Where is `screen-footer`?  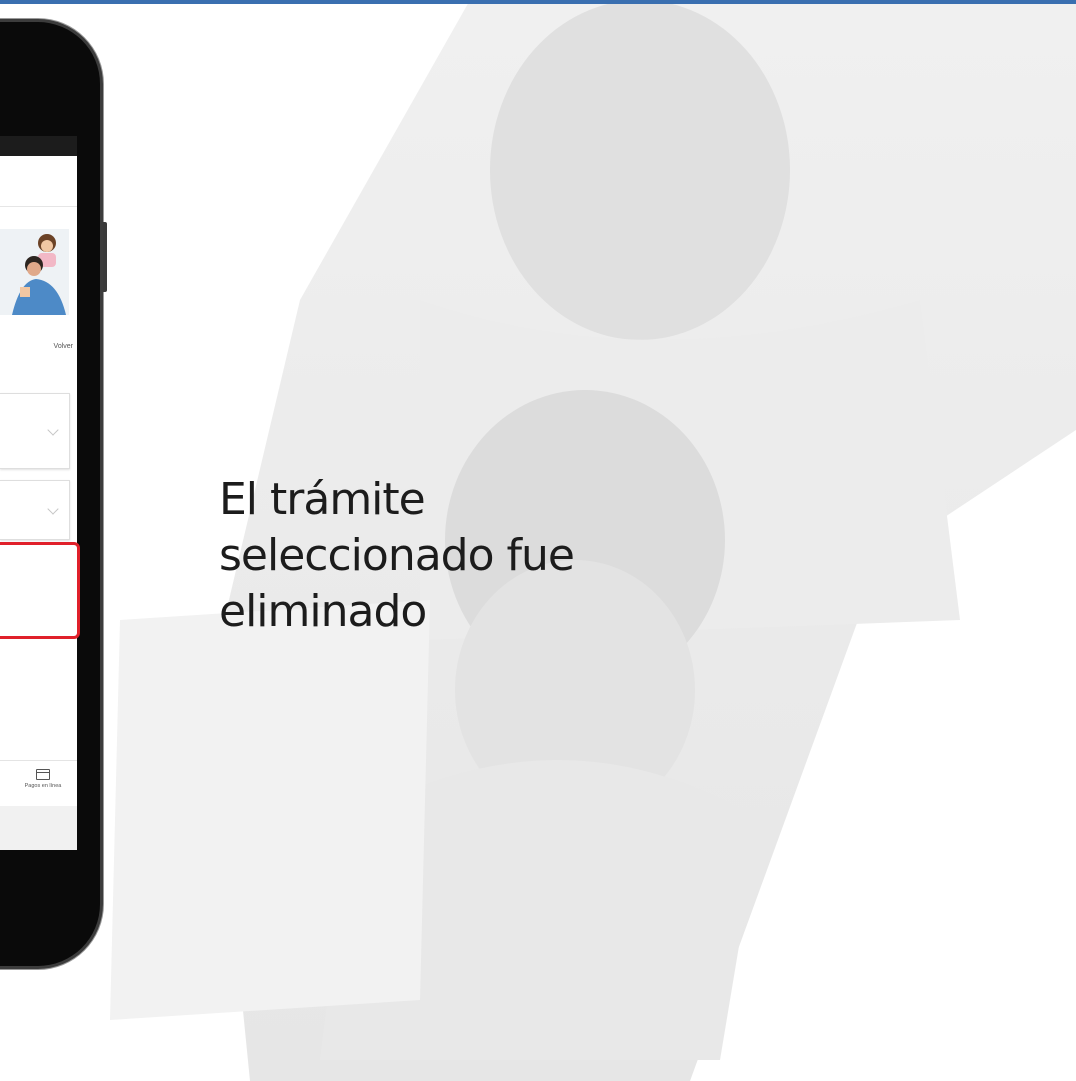 screen-footer is located at coordinates (38, 828).